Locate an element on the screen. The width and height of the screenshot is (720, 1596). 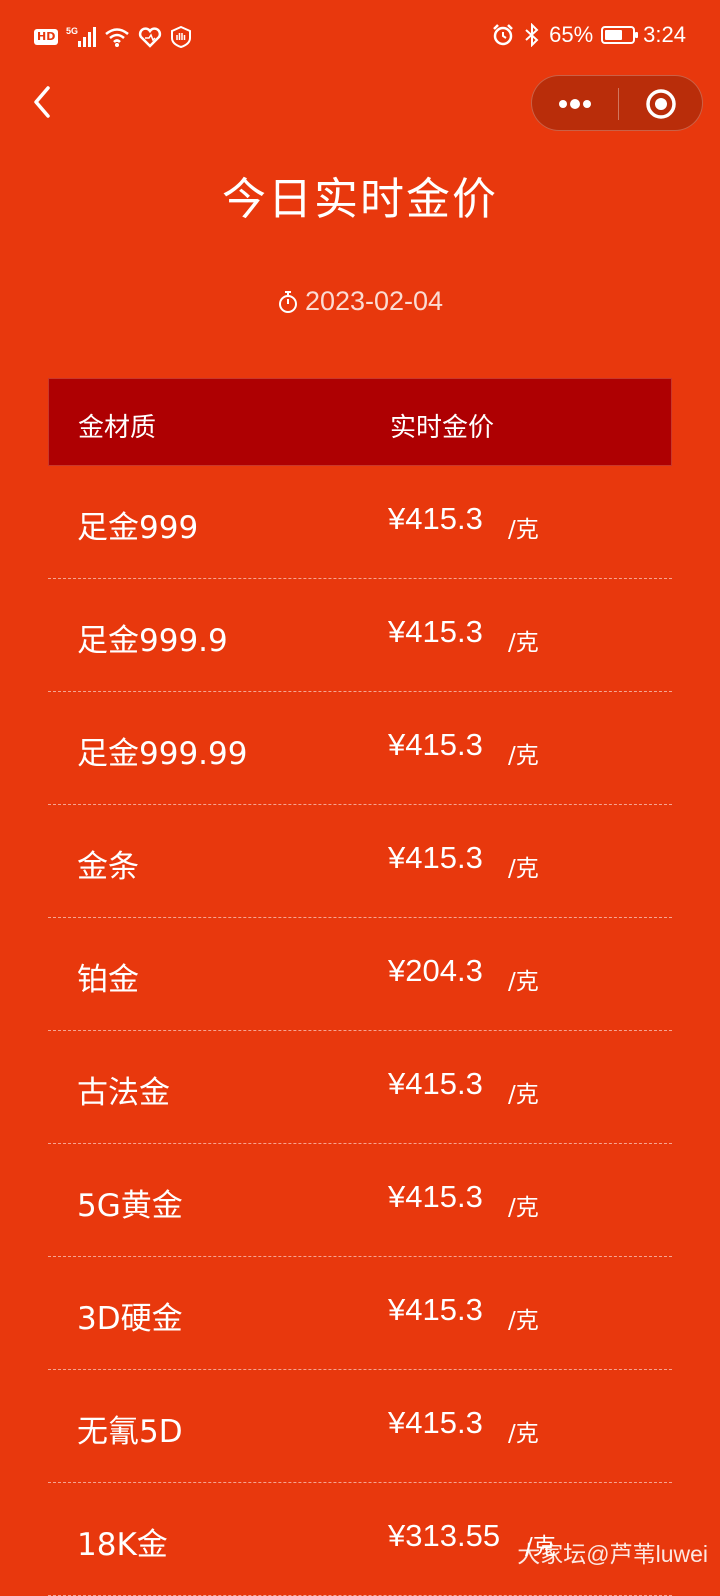
material-name: 无氰5D is located at coordinates (130, 1432).